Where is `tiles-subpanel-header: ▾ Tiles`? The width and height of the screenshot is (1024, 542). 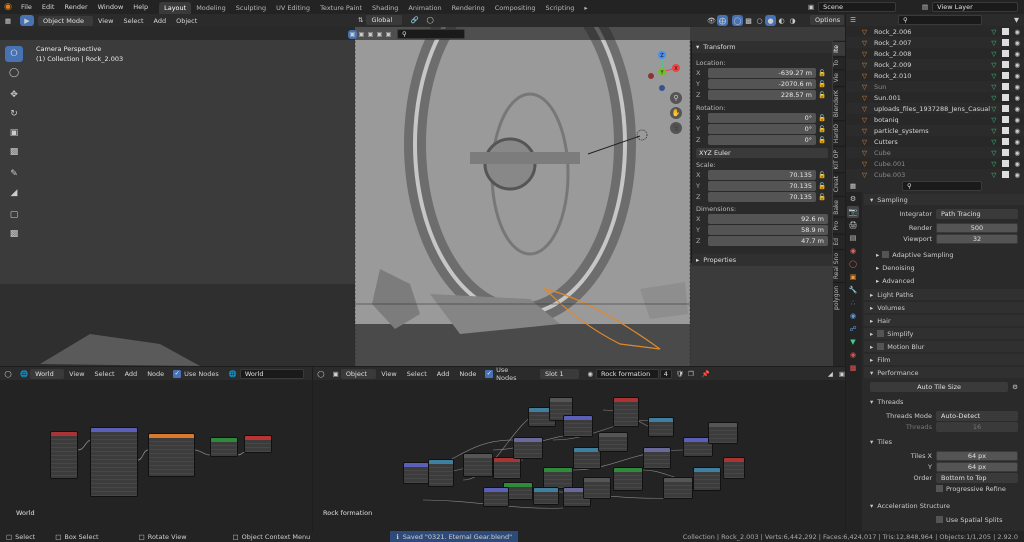 tiles-subpanel-header: ▾ Tiles is located at coordinates (944, 441).